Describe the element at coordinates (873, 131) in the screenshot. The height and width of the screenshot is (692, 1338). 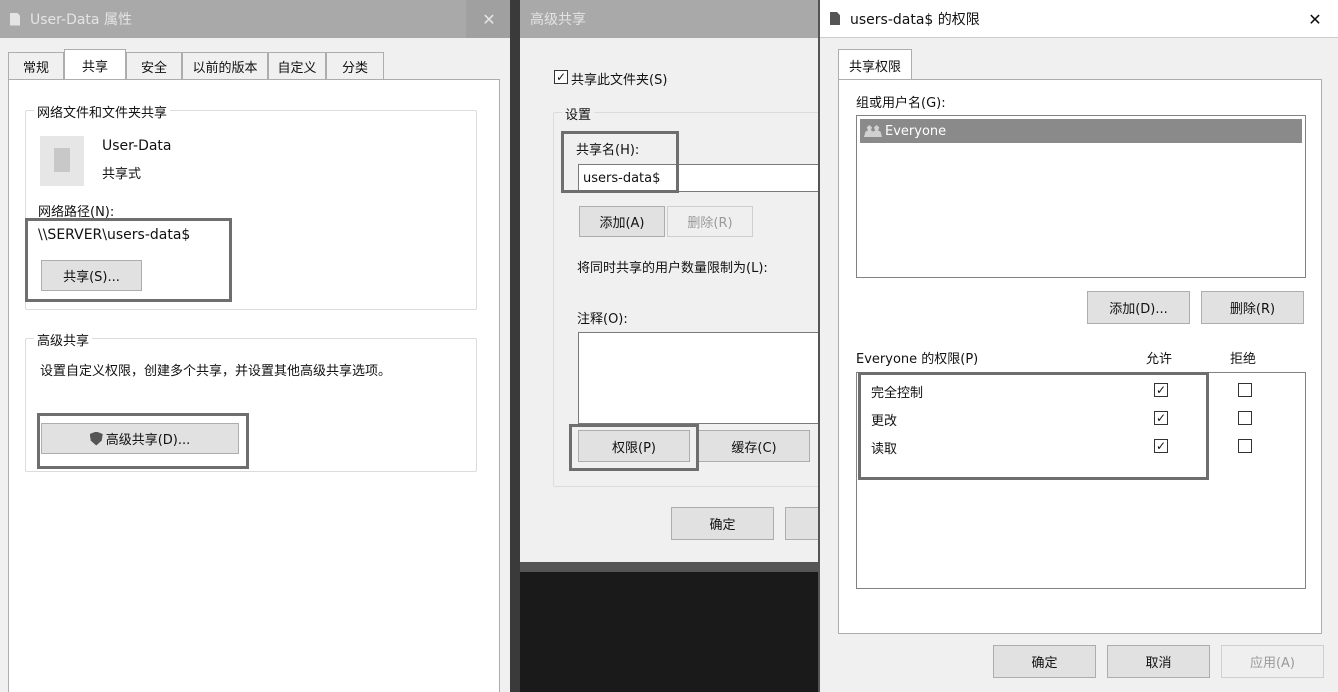
I see `users-icon` at that location.